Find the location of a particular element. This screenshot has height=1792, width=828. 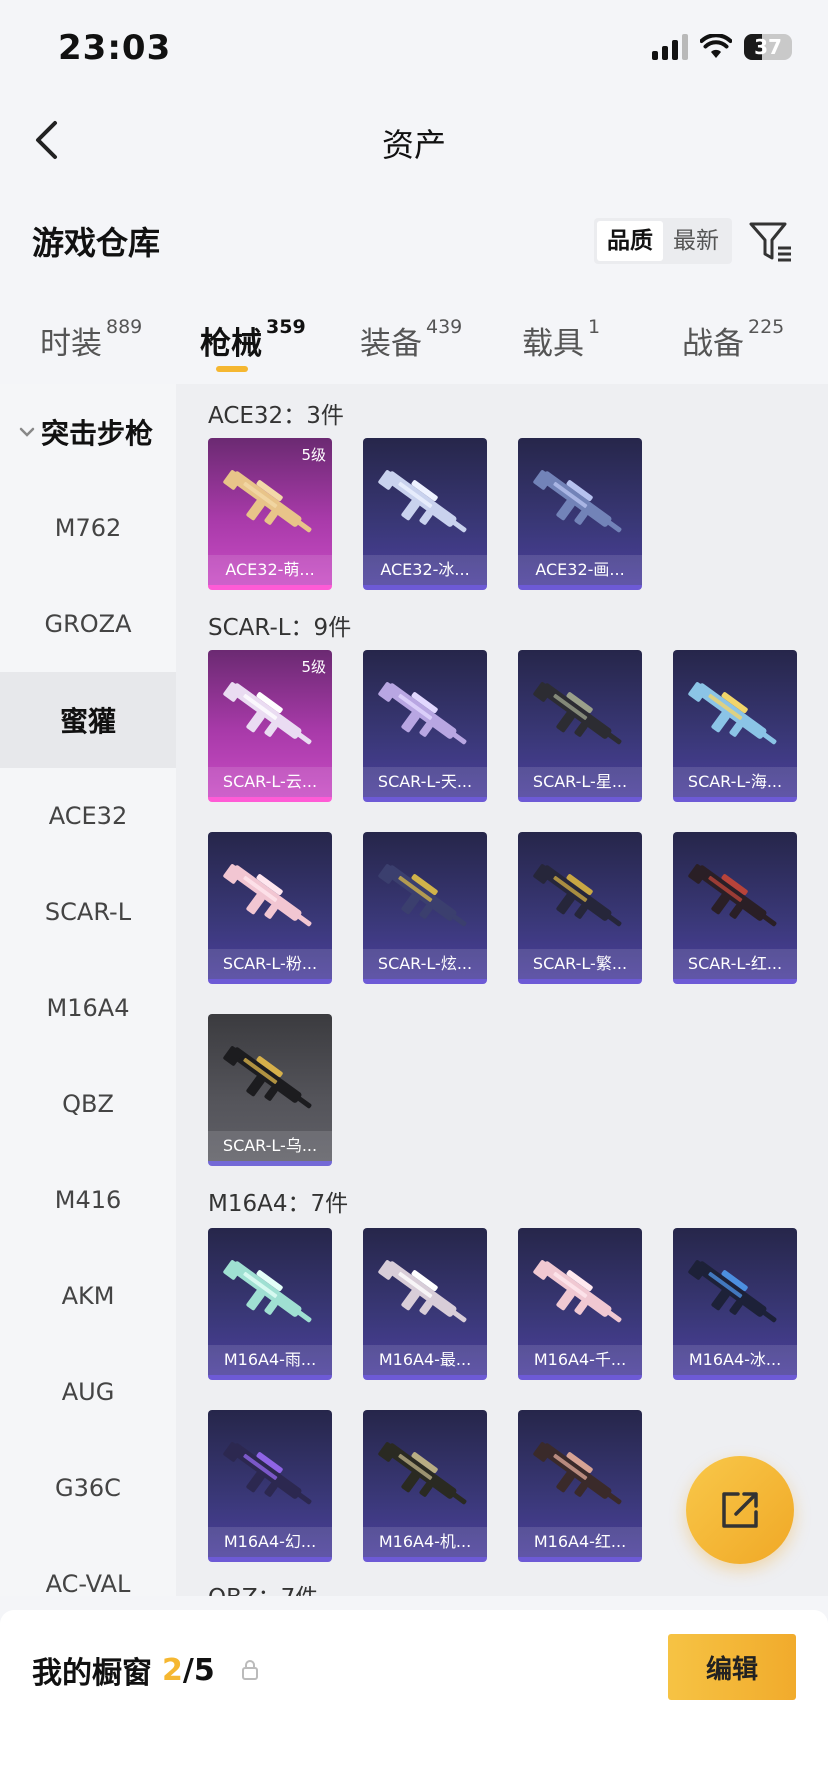

tab-label: 装备 is located at coordinates (391, 344).